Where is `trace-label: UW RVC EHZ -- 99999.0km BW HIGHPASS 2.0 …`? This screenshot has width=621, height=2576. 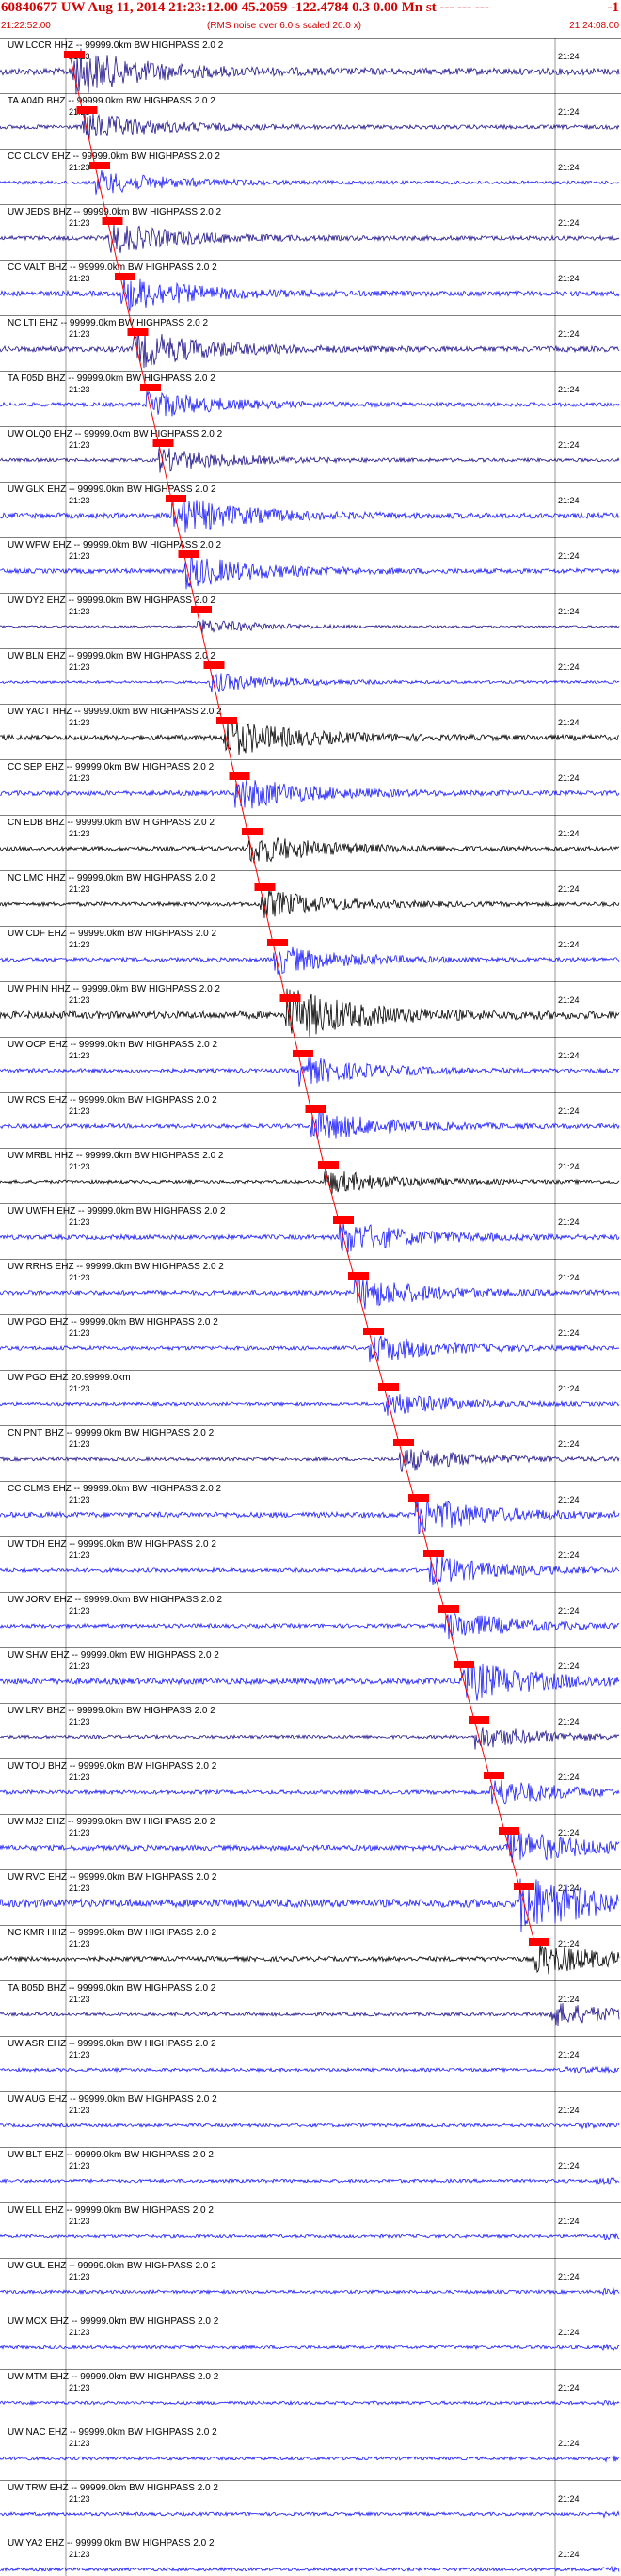
trace-label: UW RVC EHZ -- 99999.0km BW HIGHPASS 2.0 … is located at coordinates (113, 1877).